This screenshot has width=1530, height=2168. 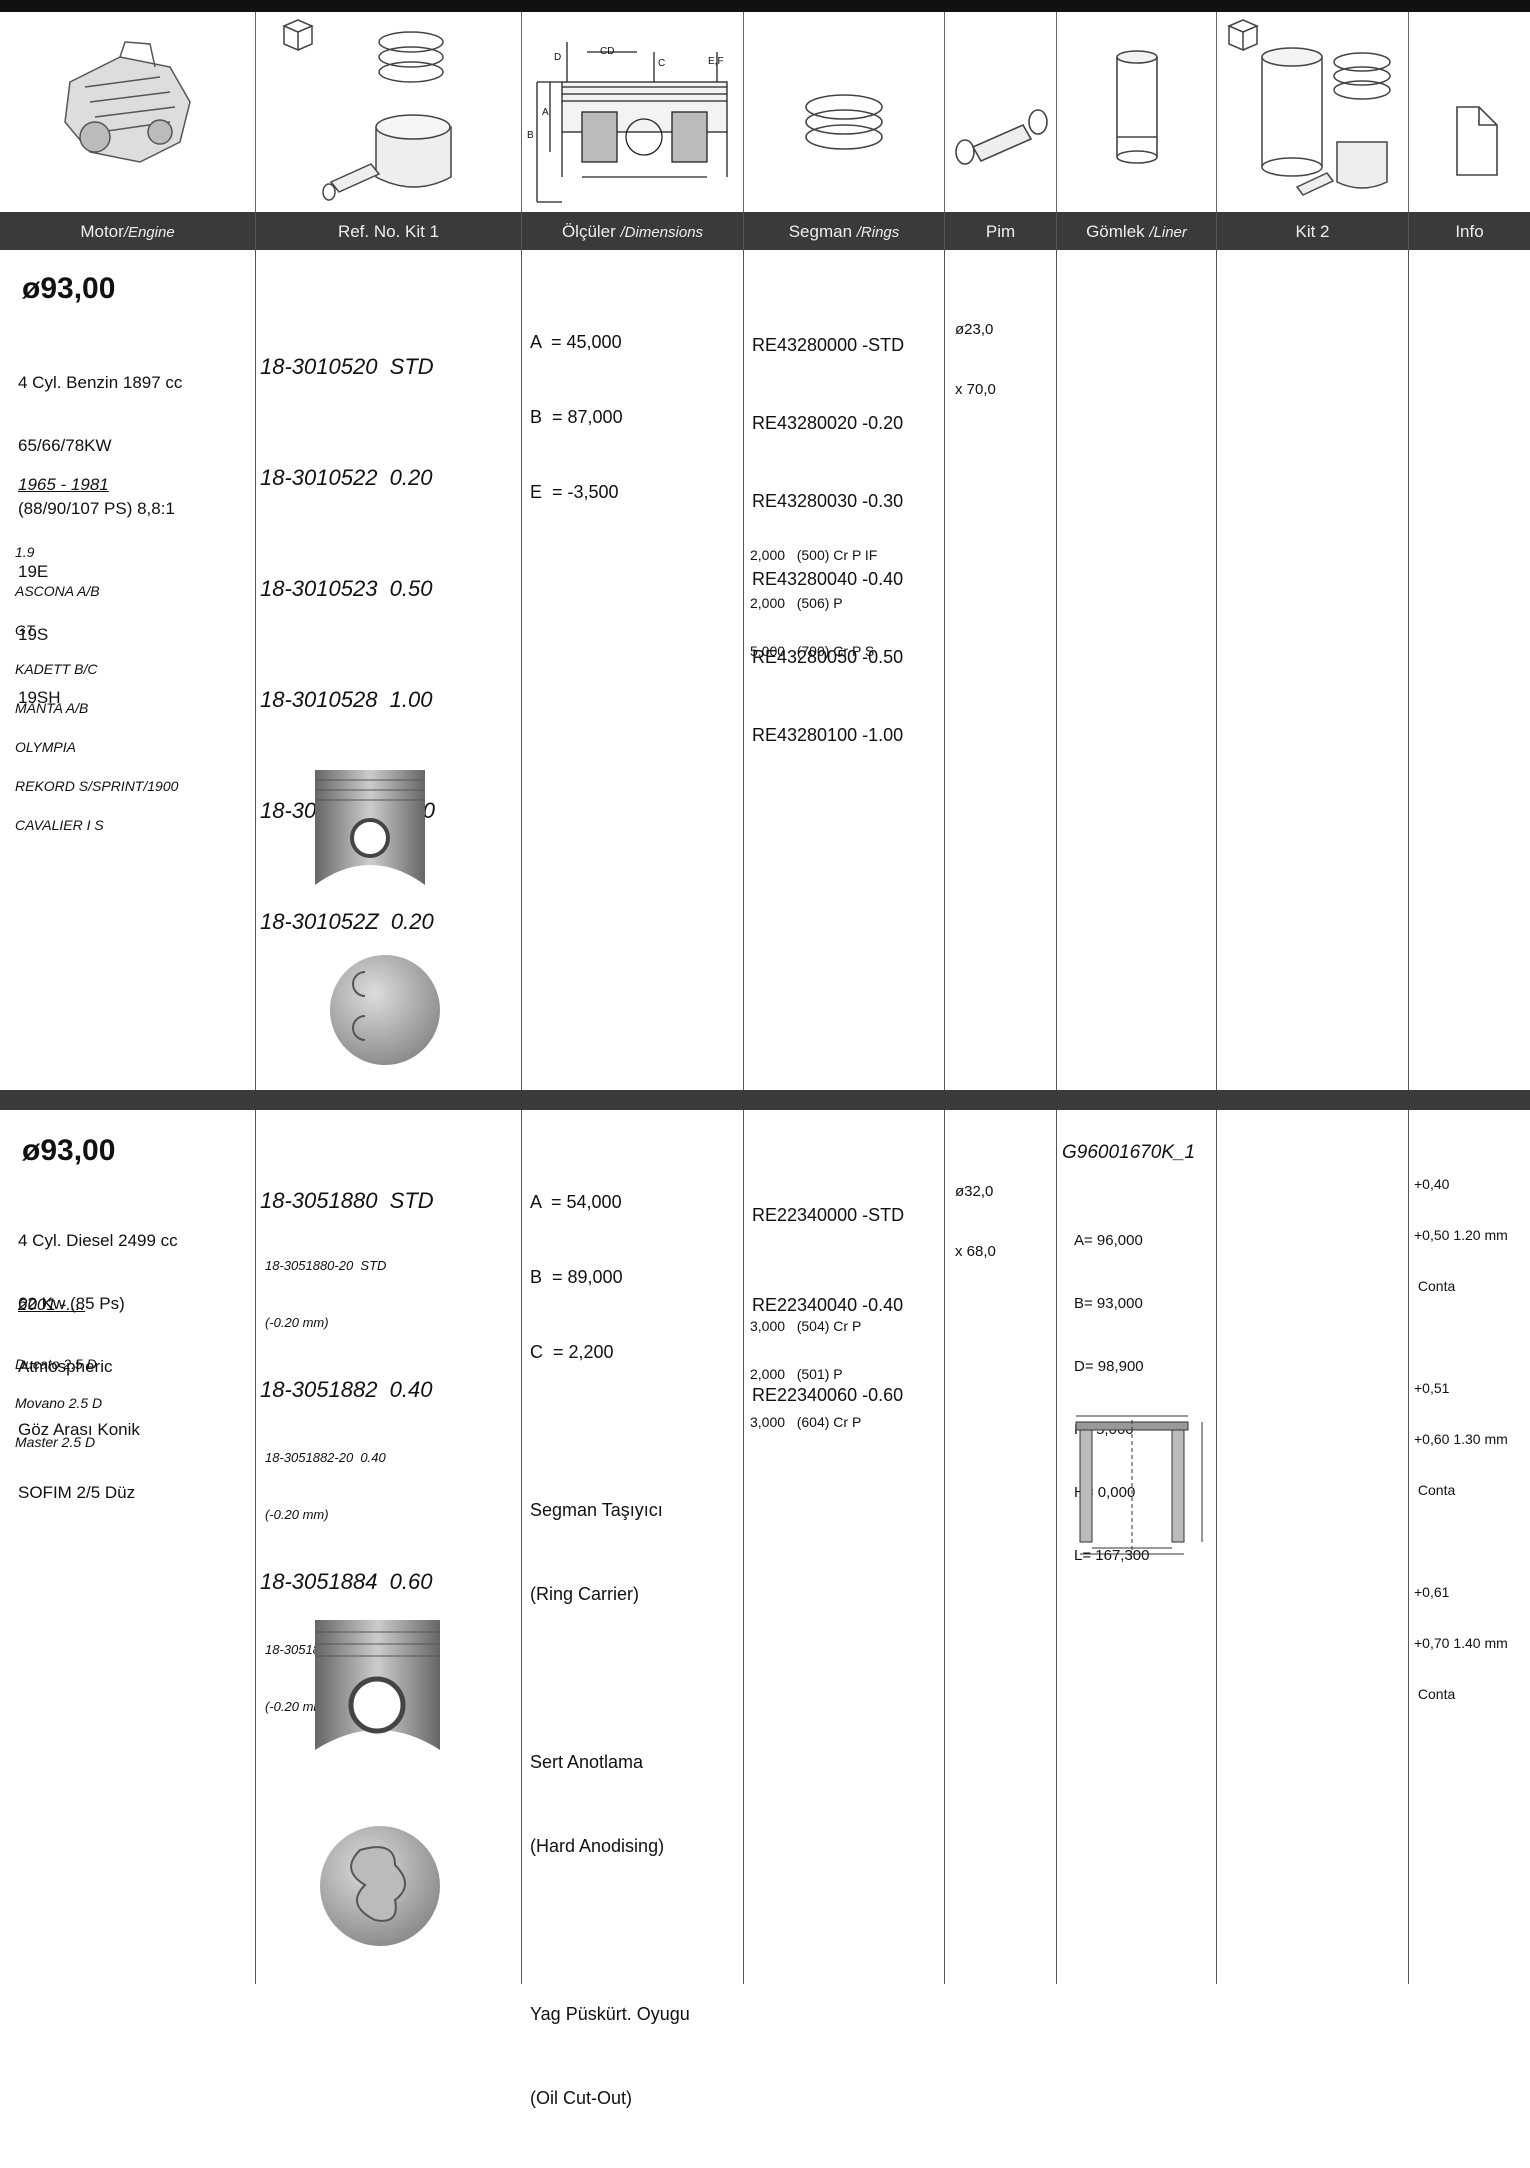 I want to click on dim-label-a: A, so click(x=545, y=112).